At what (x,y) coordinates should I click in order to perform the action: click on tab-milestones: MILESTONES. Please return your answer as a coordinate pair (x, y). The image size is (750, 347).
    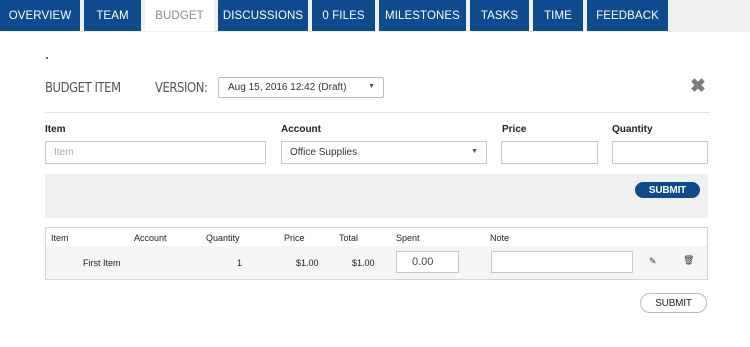
    Looking at the image, I should click on (422, 15).